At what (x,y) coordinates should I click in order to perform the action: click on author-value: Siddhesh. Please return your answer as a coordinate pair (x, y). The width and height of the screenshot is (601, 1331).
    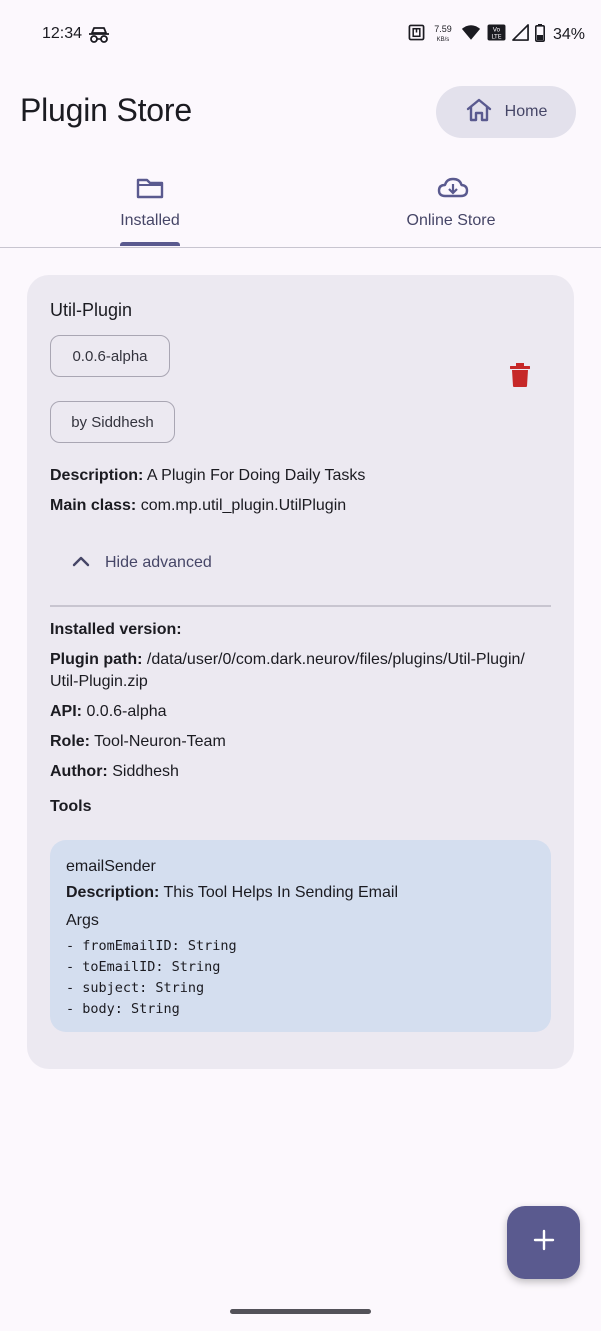
    Looking at the image, I should click on (145, 771).